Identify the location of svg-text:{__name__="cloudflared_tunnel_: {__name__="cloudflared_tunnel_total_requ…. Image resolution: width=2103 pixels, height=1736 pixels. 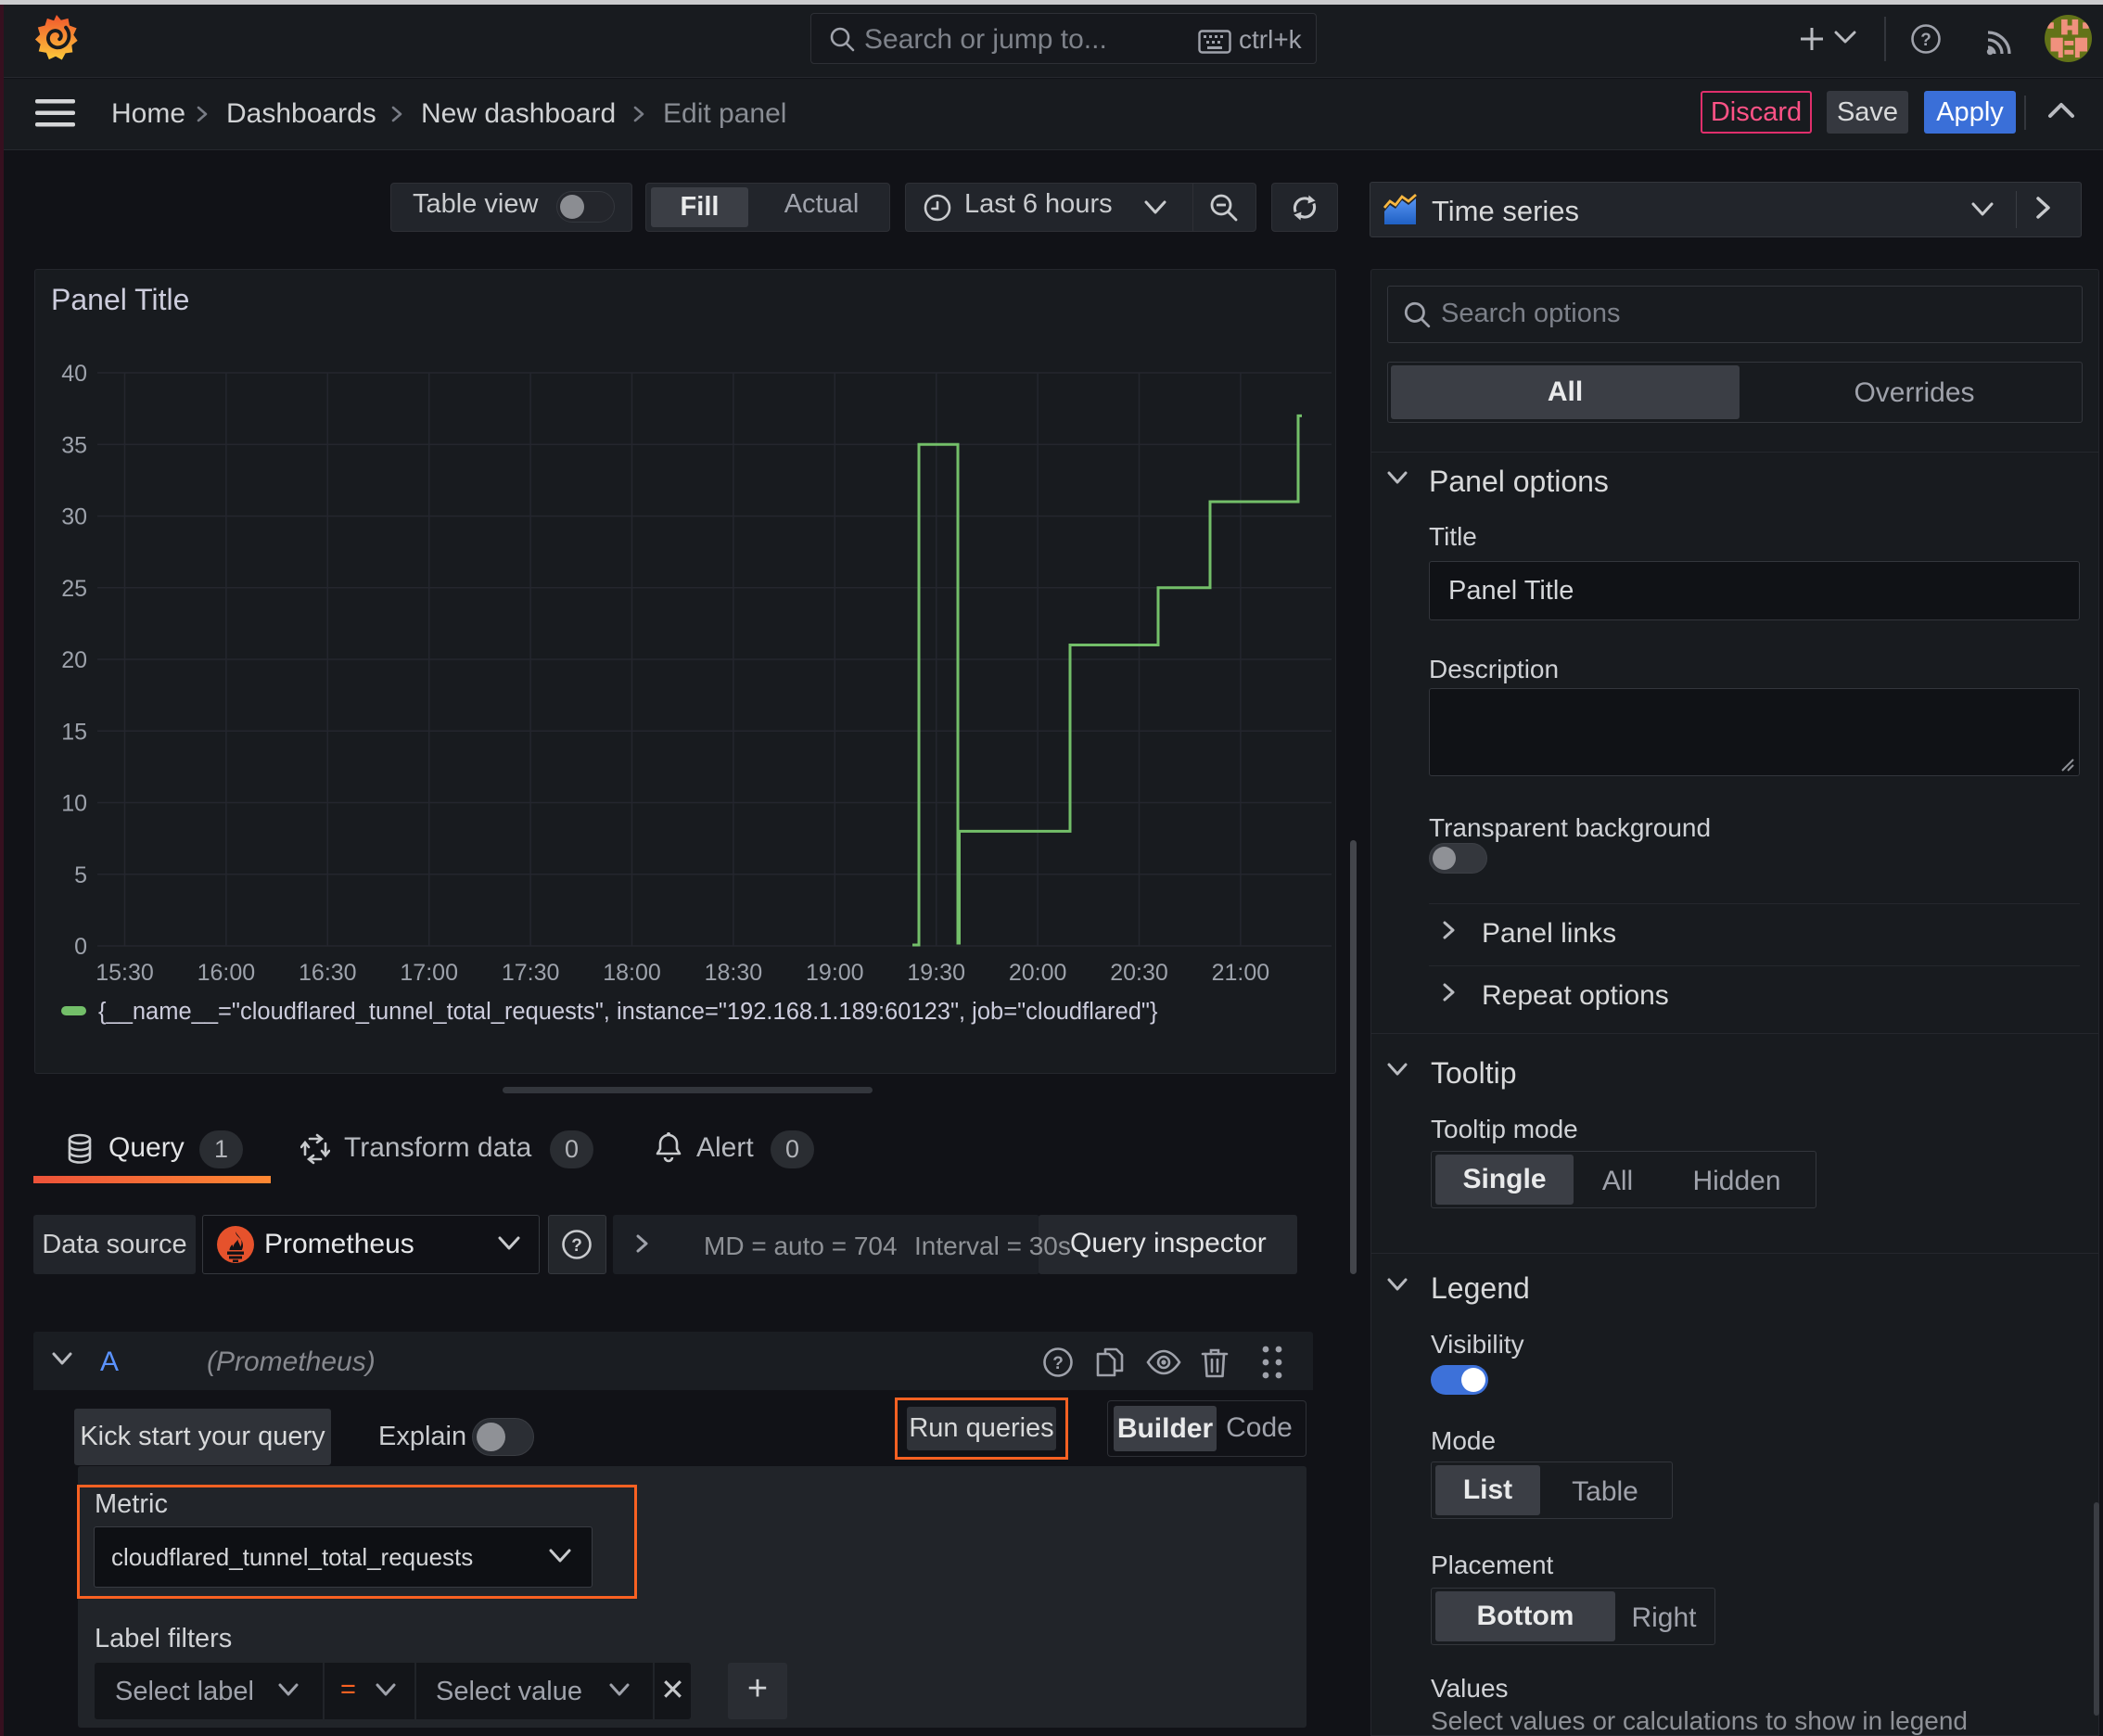
(628, 1012).